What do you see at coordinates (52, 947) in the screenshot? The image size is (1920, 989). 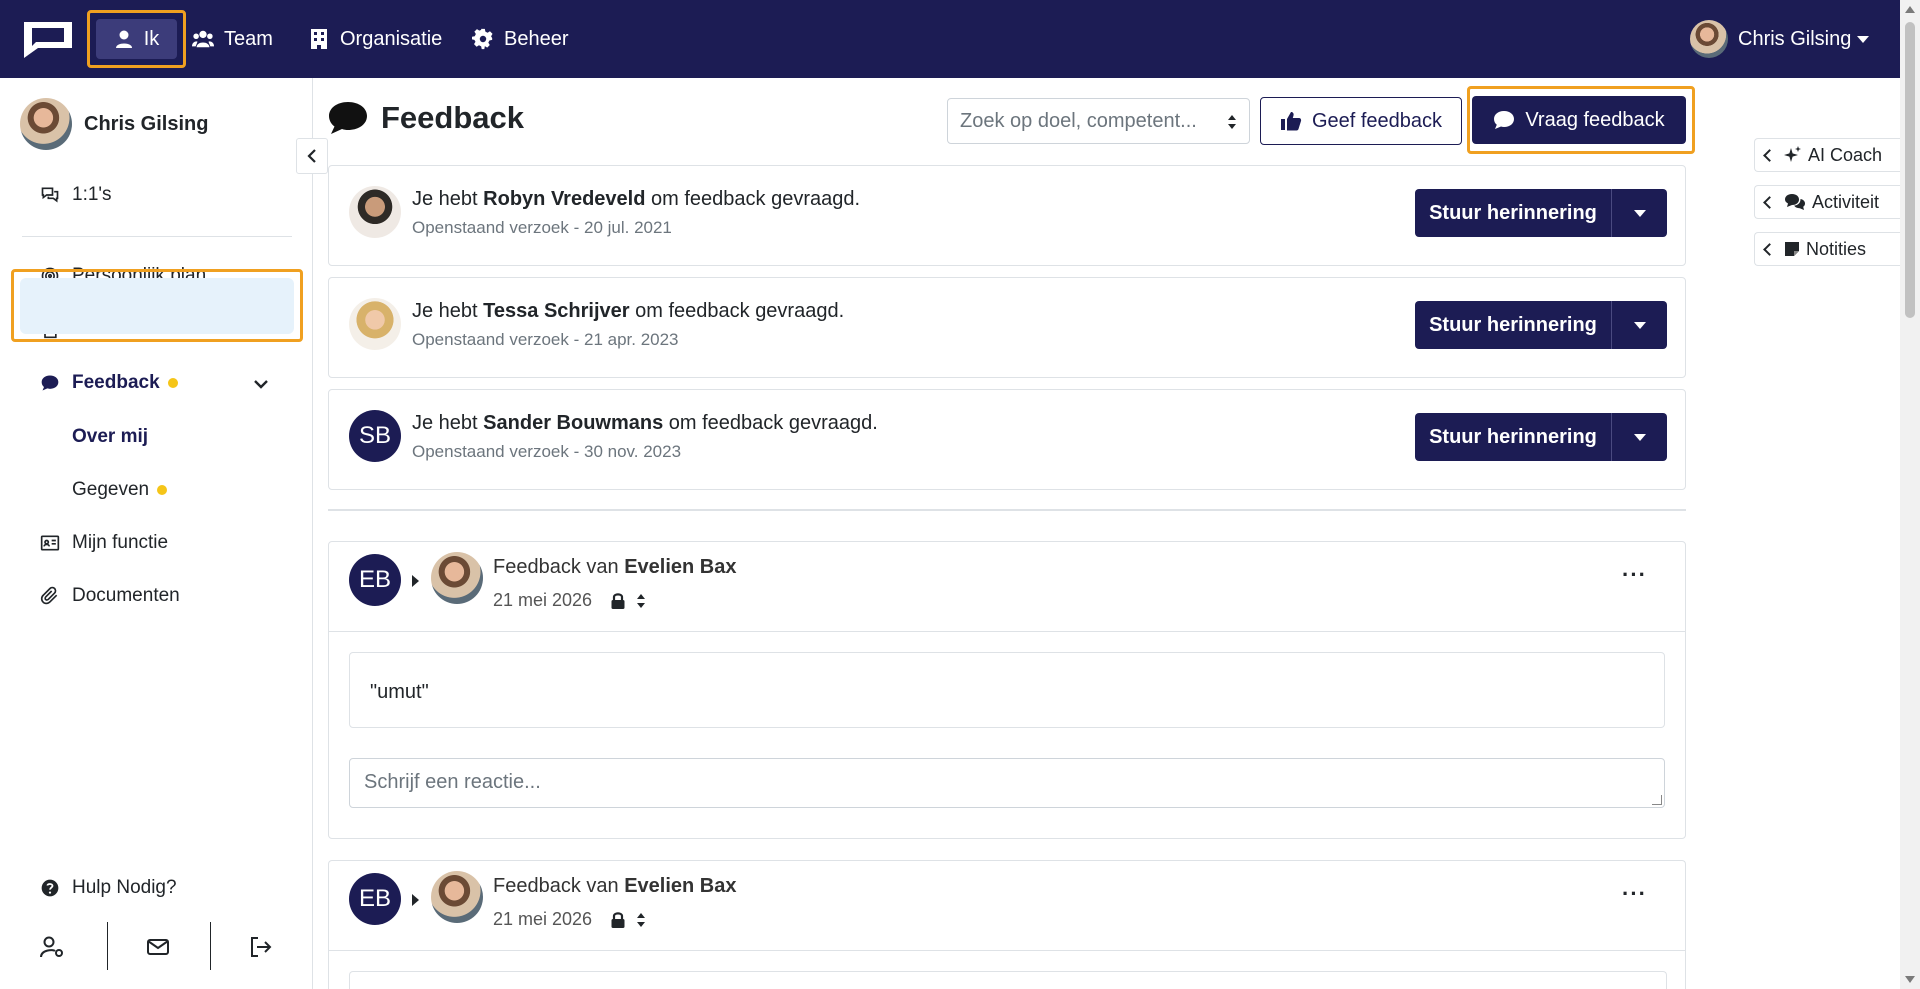 I see `user-settings-button` at bounding box center [52, 947].